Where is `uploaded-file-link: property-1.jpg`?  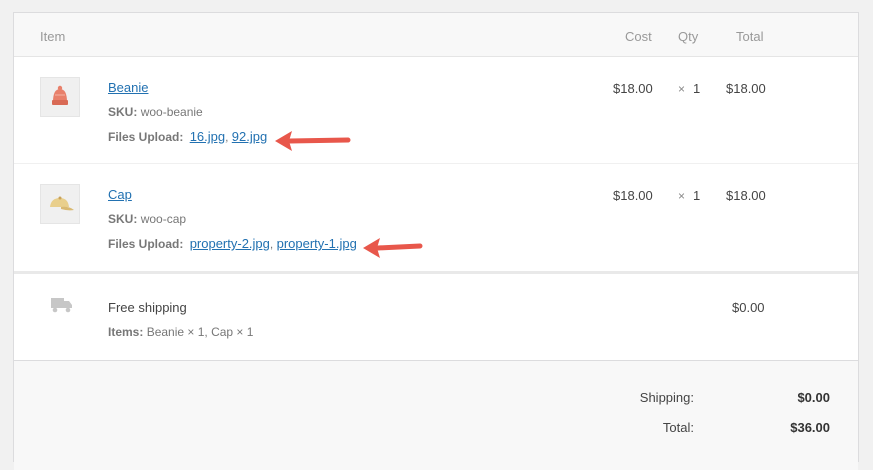 uploaded-file-link: property-1.jpg is located at coordinates (317, 243).